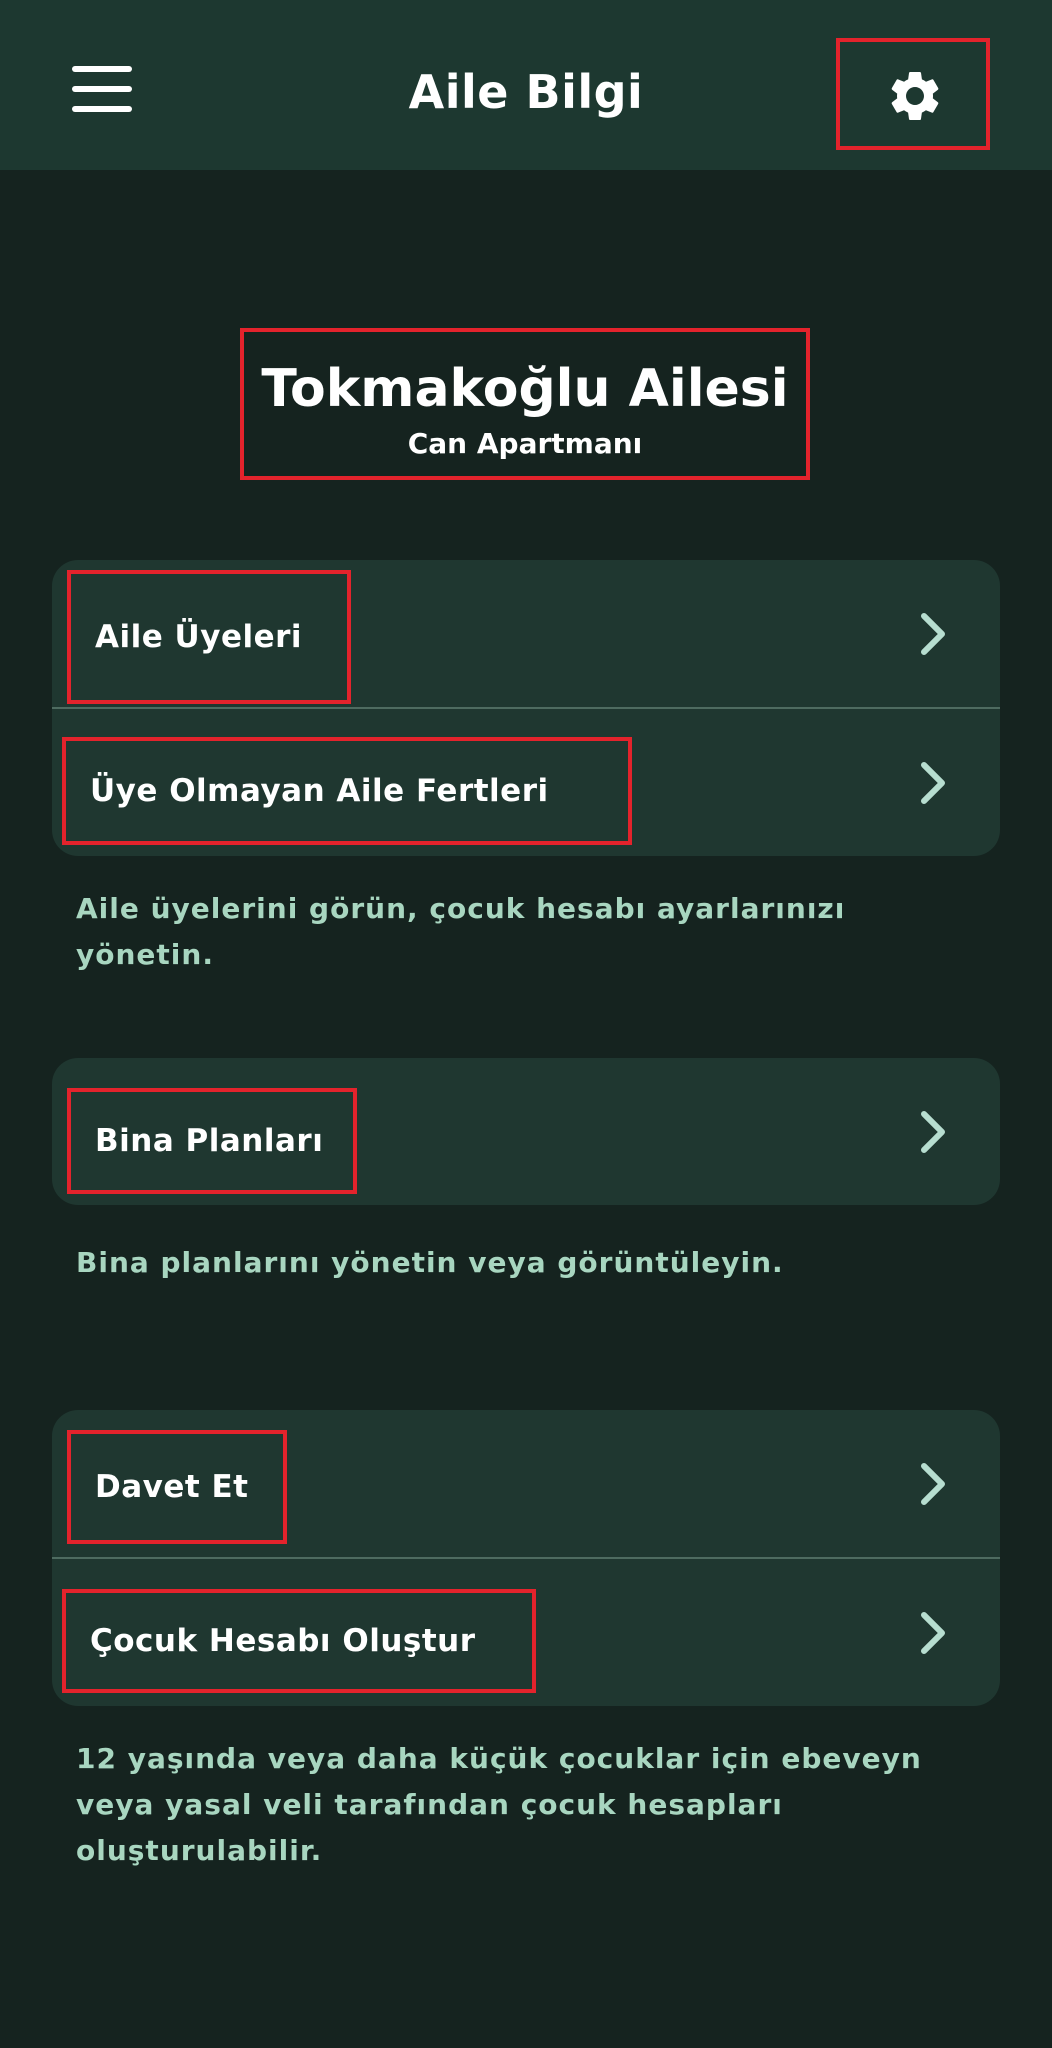 This screenshot has width=1052, height=2048. I want to click on row-label-highlight: Aile Üyeleri, so click(209, 637).